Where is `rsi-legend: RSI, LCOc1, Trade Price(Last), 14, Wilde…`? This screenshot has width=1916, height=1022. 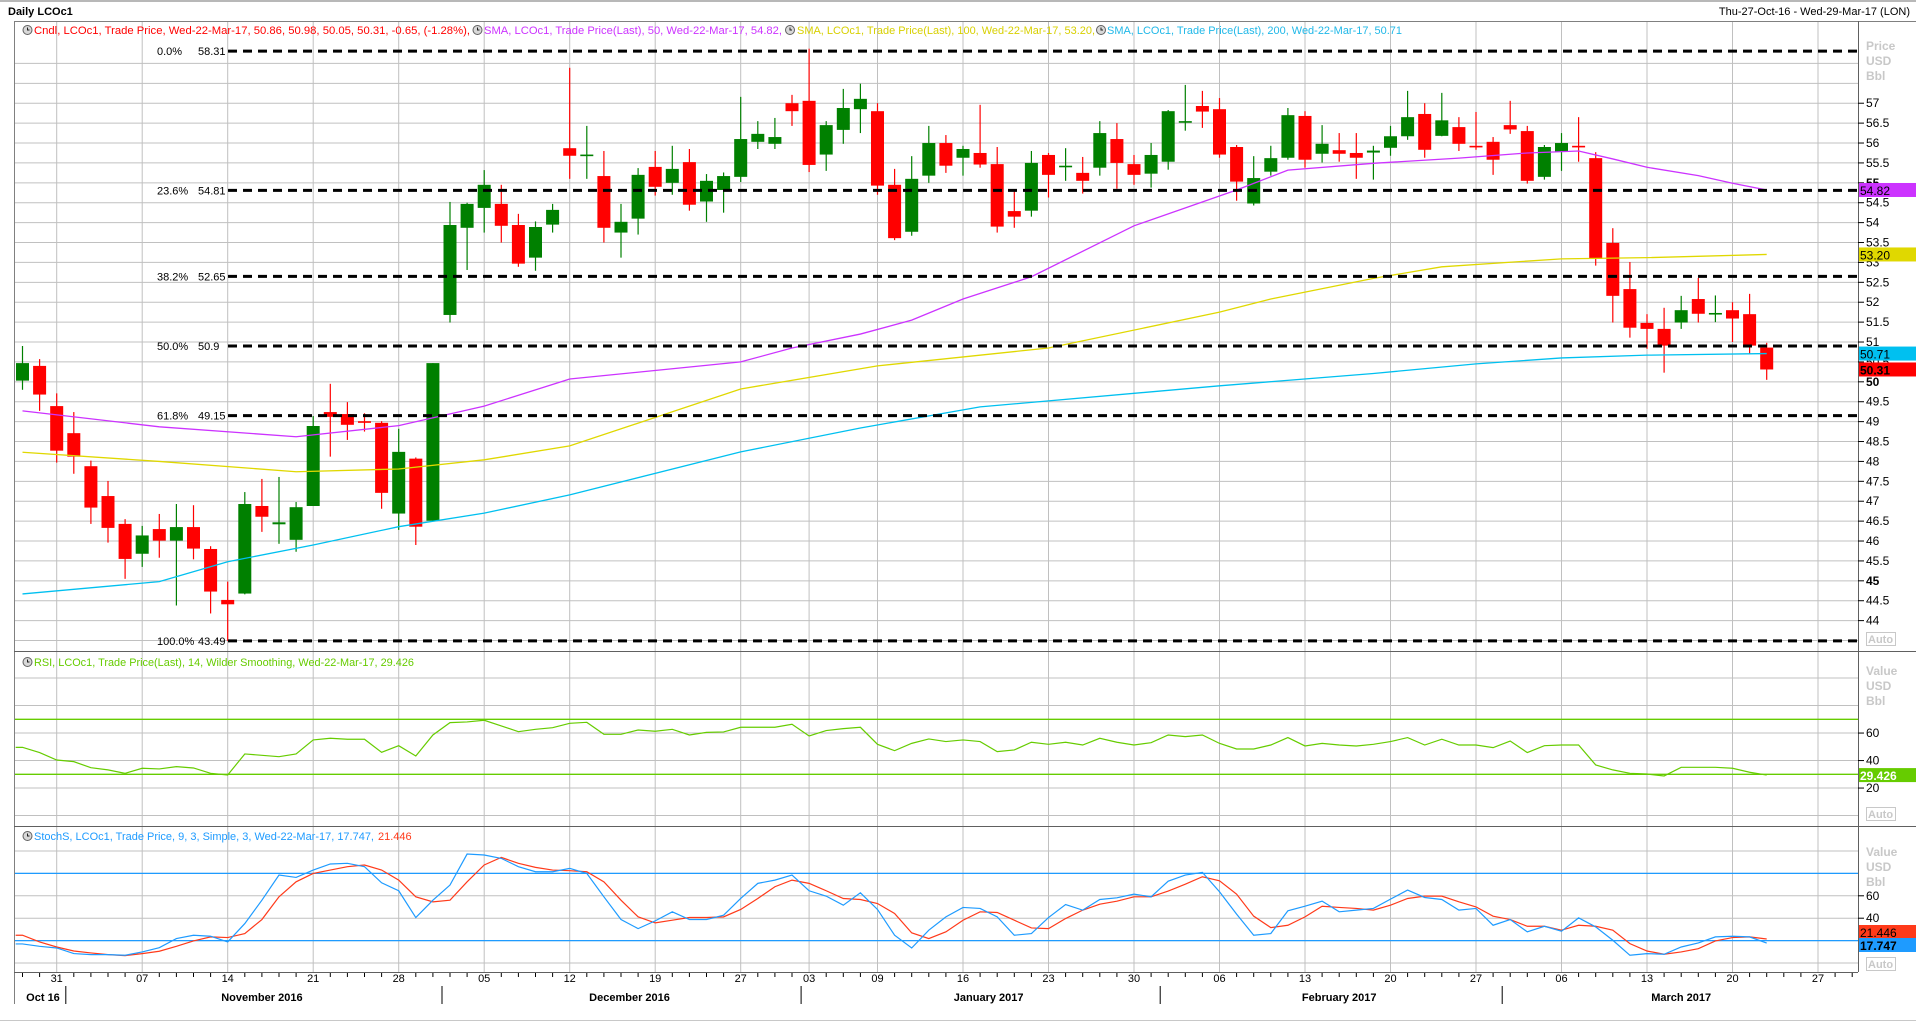
rsi-legend: RSI, LCOc1, Trade Price(Last), 14, Wilde… is located at coordinates (224, 663).